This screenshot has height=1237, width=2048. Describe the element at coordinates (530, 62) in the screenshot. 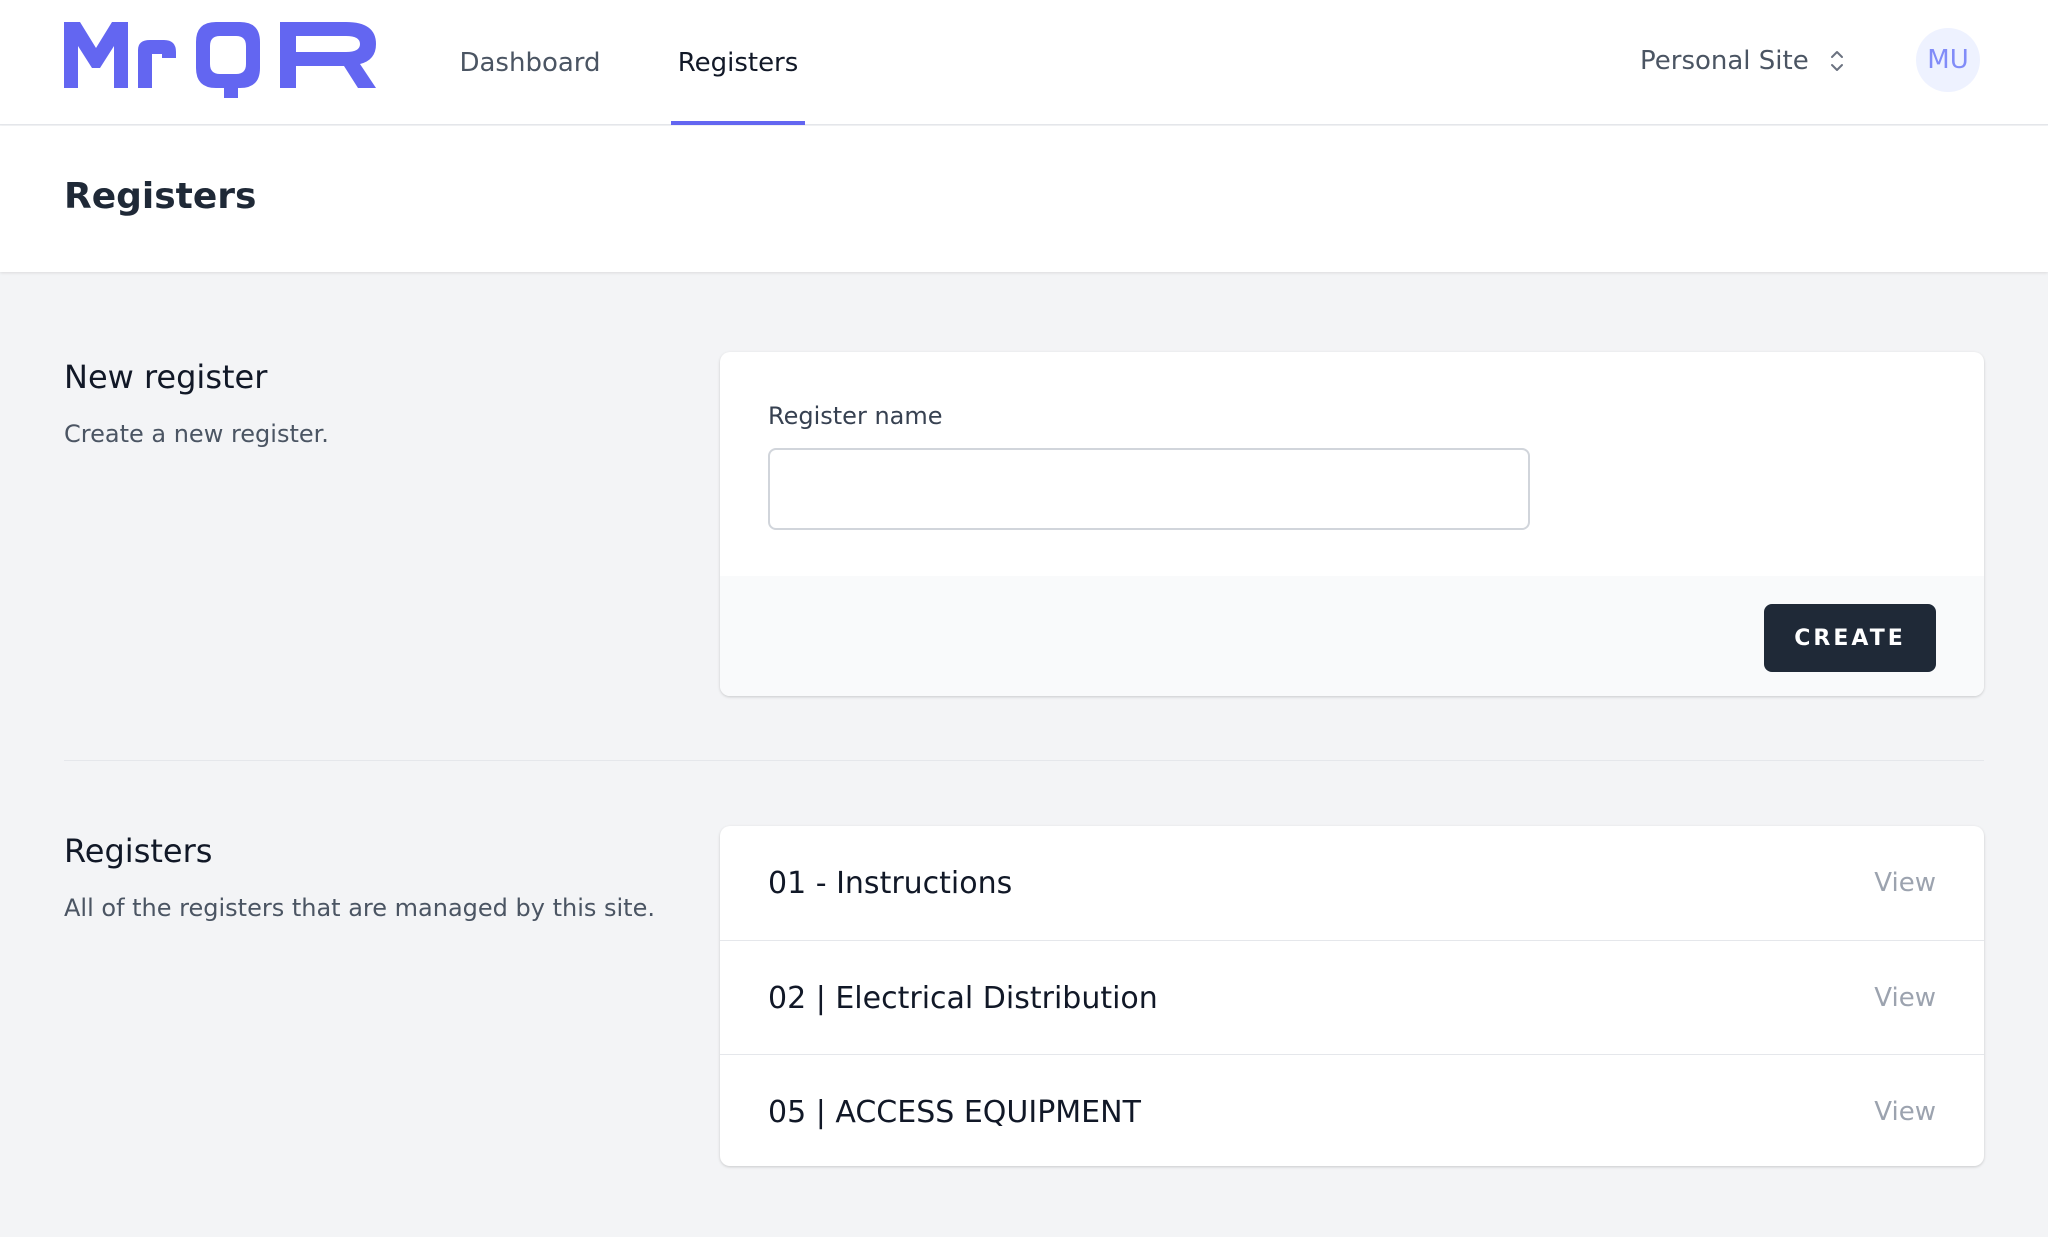

I see `nav-tab-dashboard: Dashboard` at that location.